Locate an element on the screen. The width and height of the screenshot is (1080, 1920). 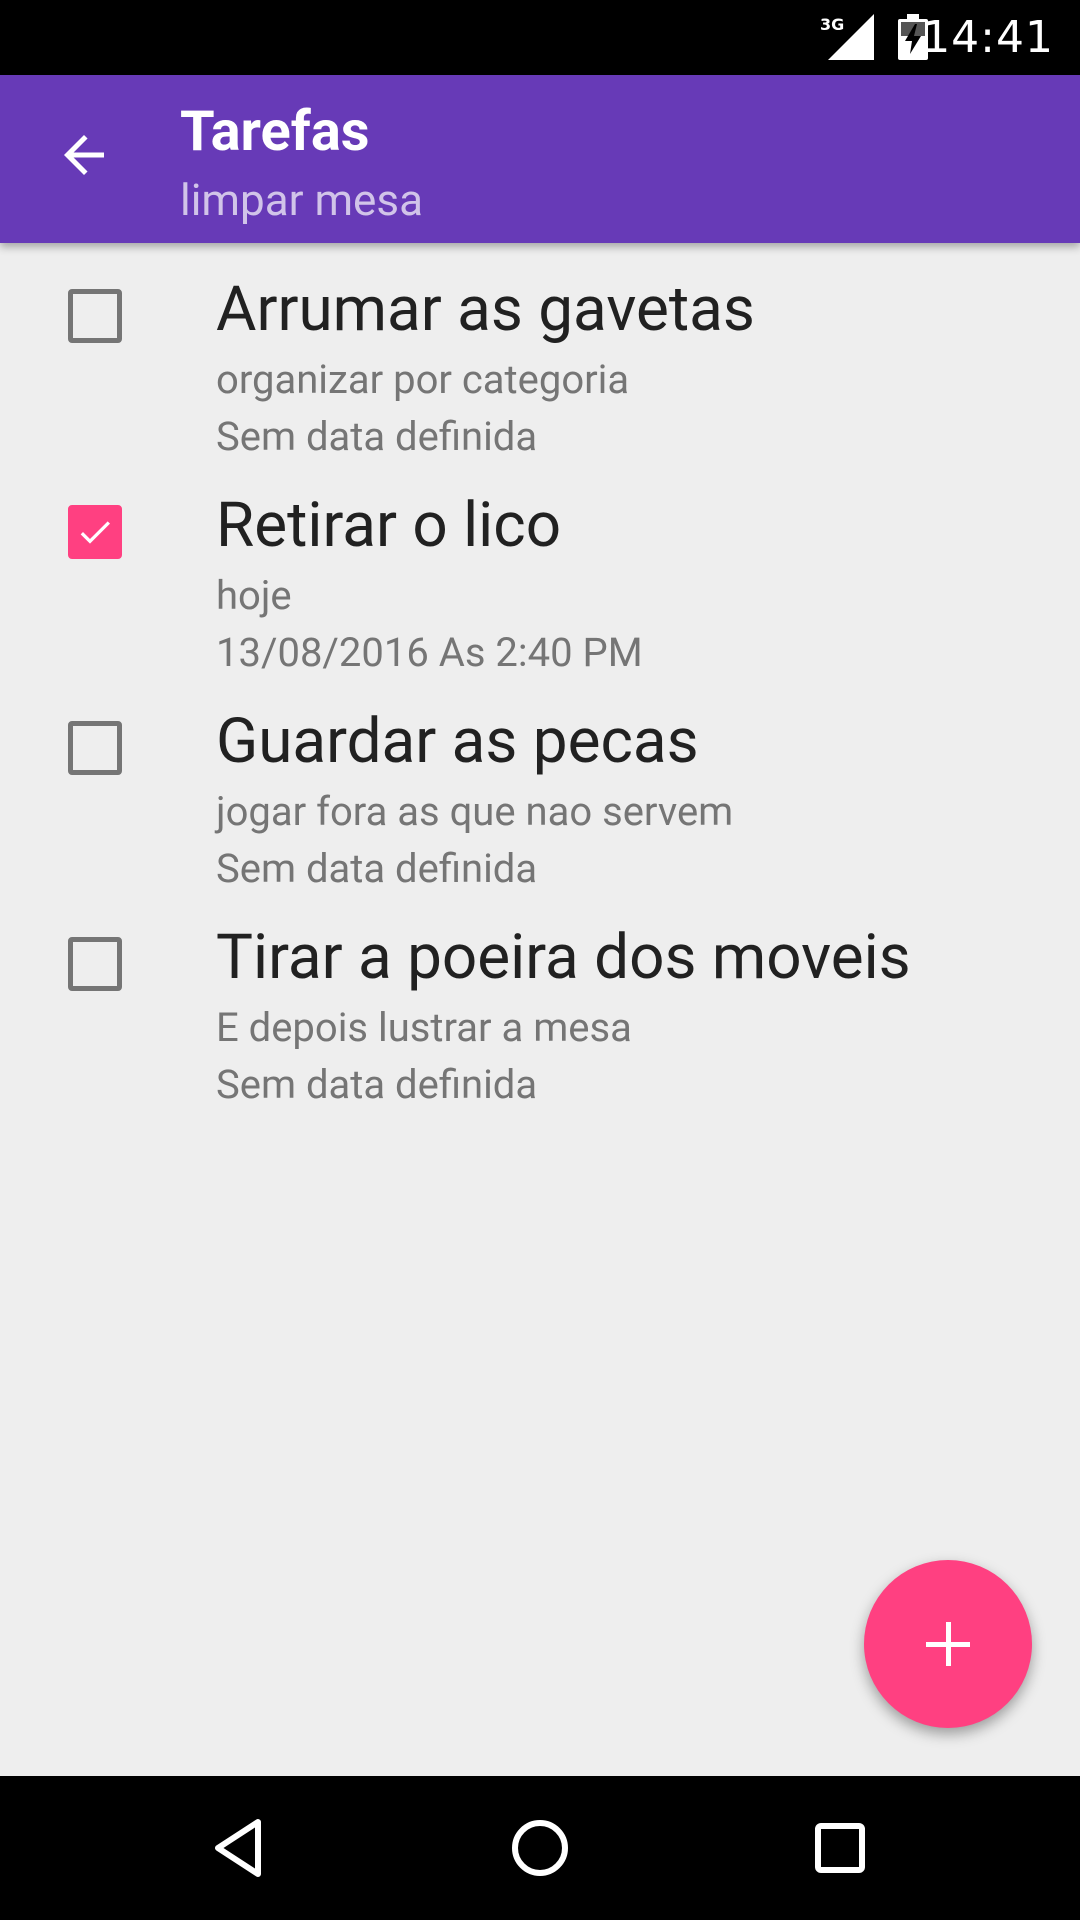
status-time: 14:41 is located at coordinates (988, 37).